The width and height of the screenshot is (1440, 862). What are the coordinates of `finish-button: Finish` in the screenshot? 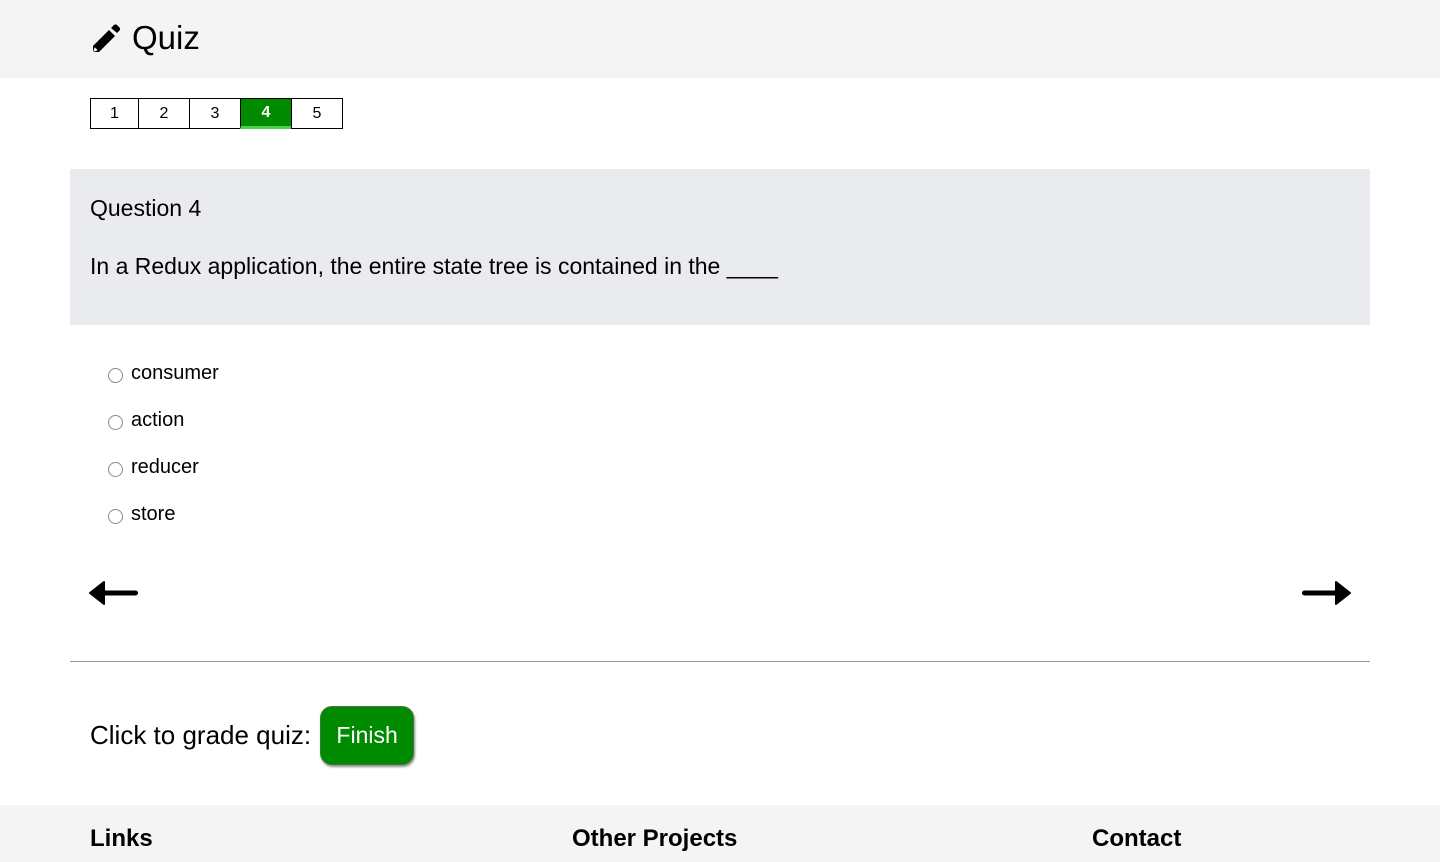 It's located at (367, 735).